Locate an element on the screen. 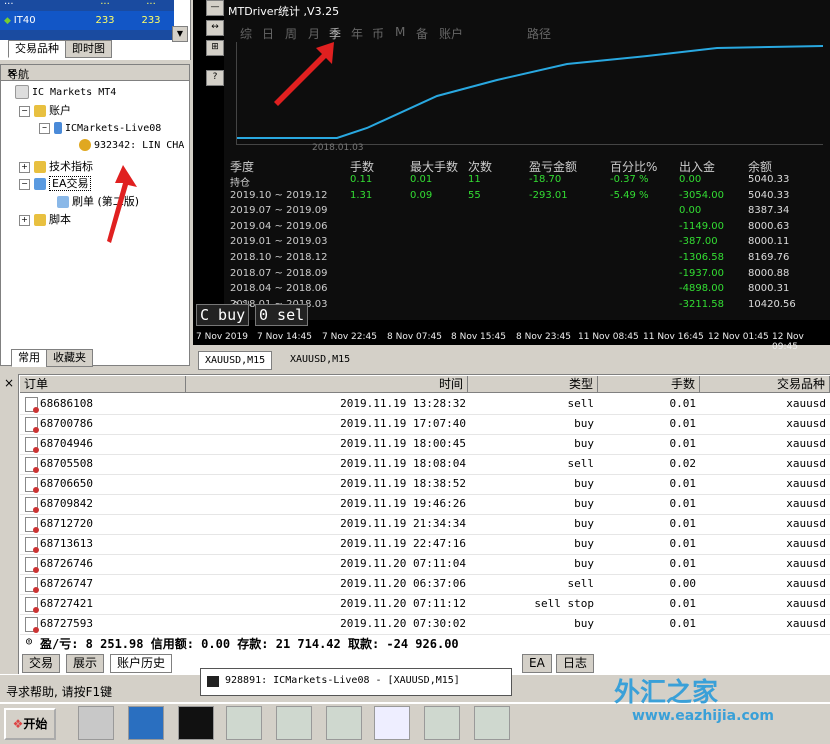 This screenshot has height=744, width=830. table-row: 68712720 2019.11.19 21:34:34 buy 0.01 xauusd is located at coordinates (425, 524).